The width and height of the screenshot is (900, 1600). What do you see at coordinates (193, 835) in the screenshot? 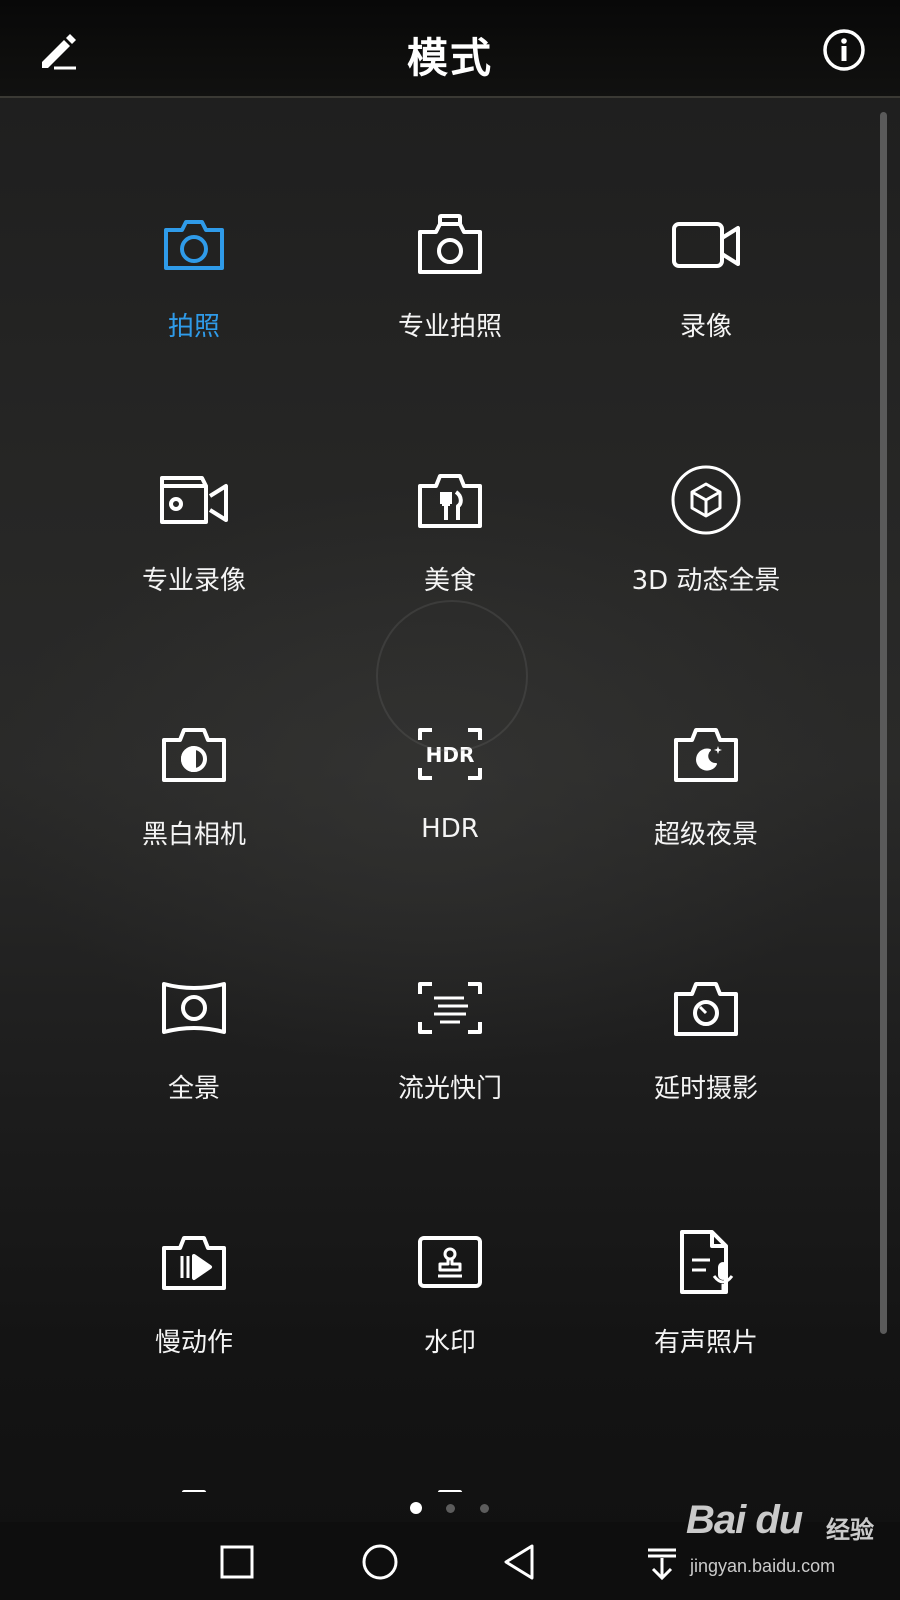
I see `mode-label: 黑白相机` at bounding box center [193, 835].